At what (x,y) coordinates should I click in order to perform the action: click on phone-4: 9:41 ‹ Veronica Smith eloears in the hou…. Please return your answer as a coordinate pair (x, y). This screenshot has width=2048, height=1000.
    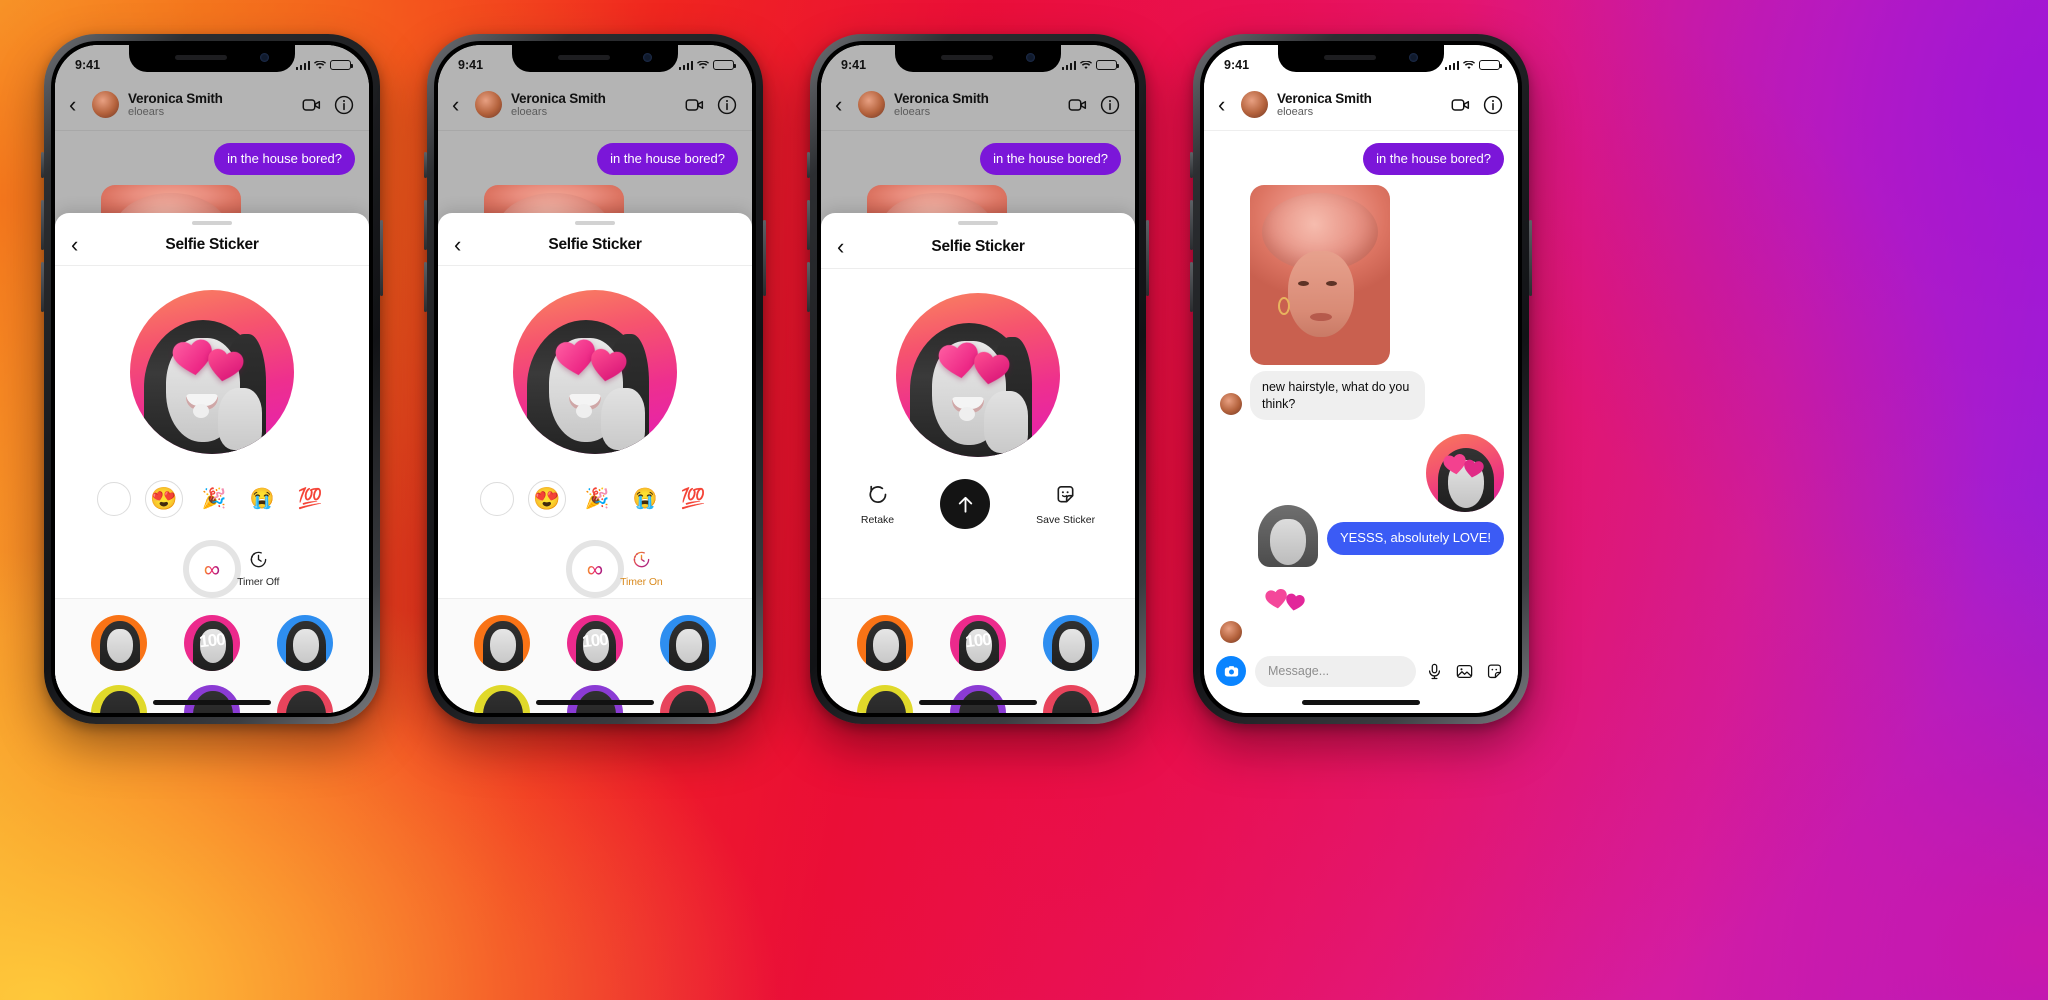
    Looking at the image, I should click on (1361, 379).